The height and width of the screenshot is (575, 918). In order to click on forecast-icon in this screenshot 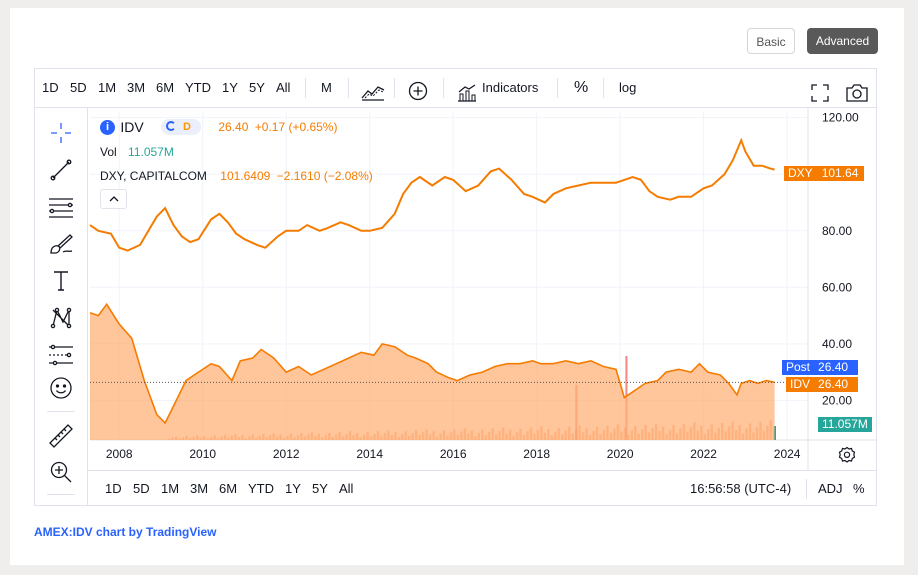, I will do `click(61, 355)`.